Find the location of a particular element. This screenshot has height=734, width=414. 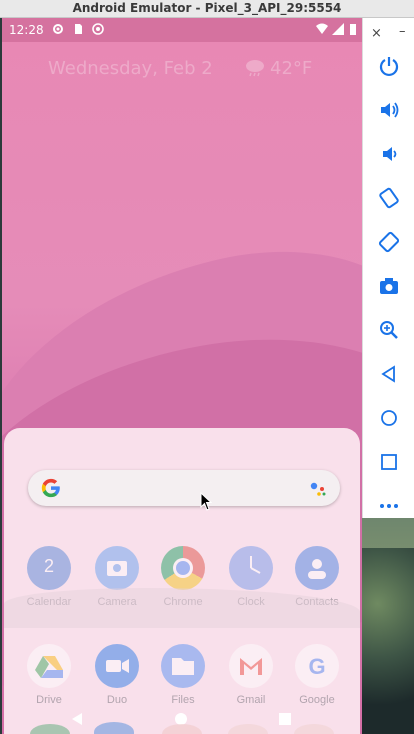

wifi-icon is located at coordinates (322, 28).